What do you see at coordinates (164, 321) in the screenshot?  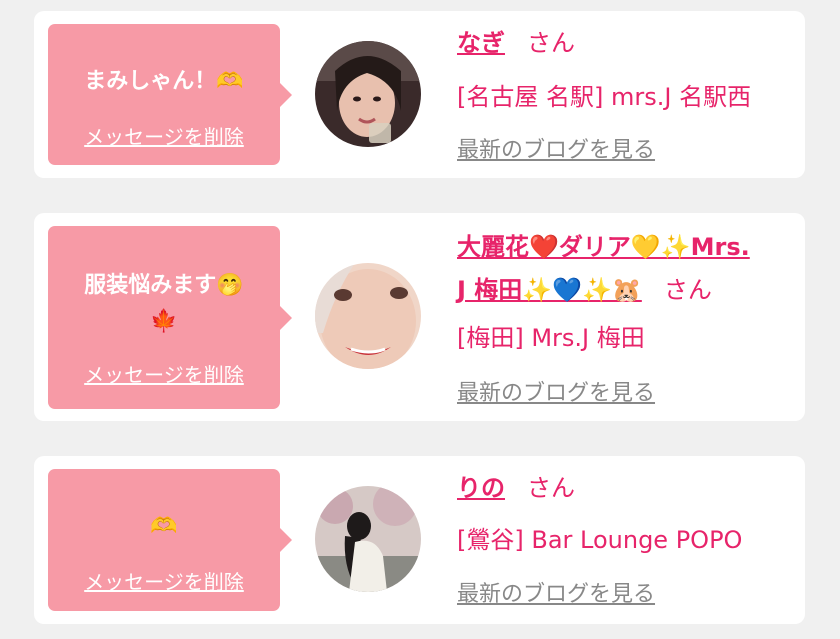 I see `message-text-line2: 🍁` at bounding box center [164, 321].